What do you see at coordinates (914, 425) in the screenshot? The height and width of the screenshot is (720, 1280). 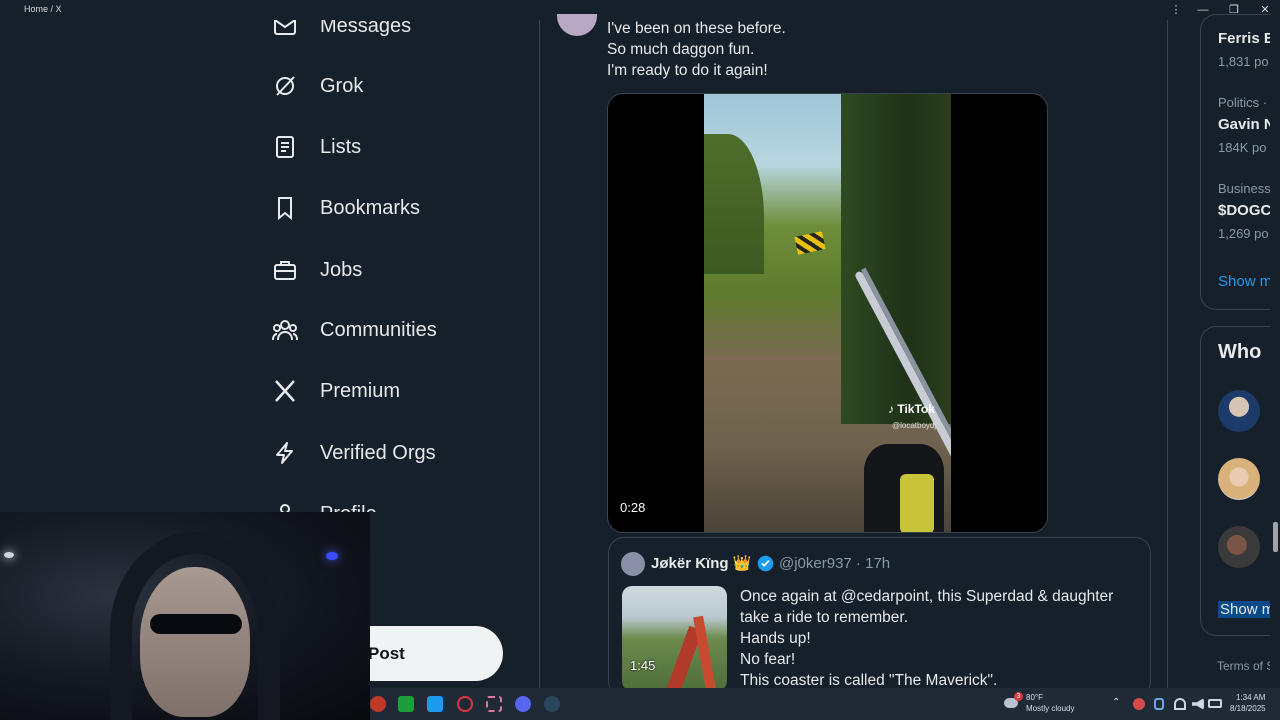 I see `tiktok-username: @locatboydj` at bounding box center [914, 425].